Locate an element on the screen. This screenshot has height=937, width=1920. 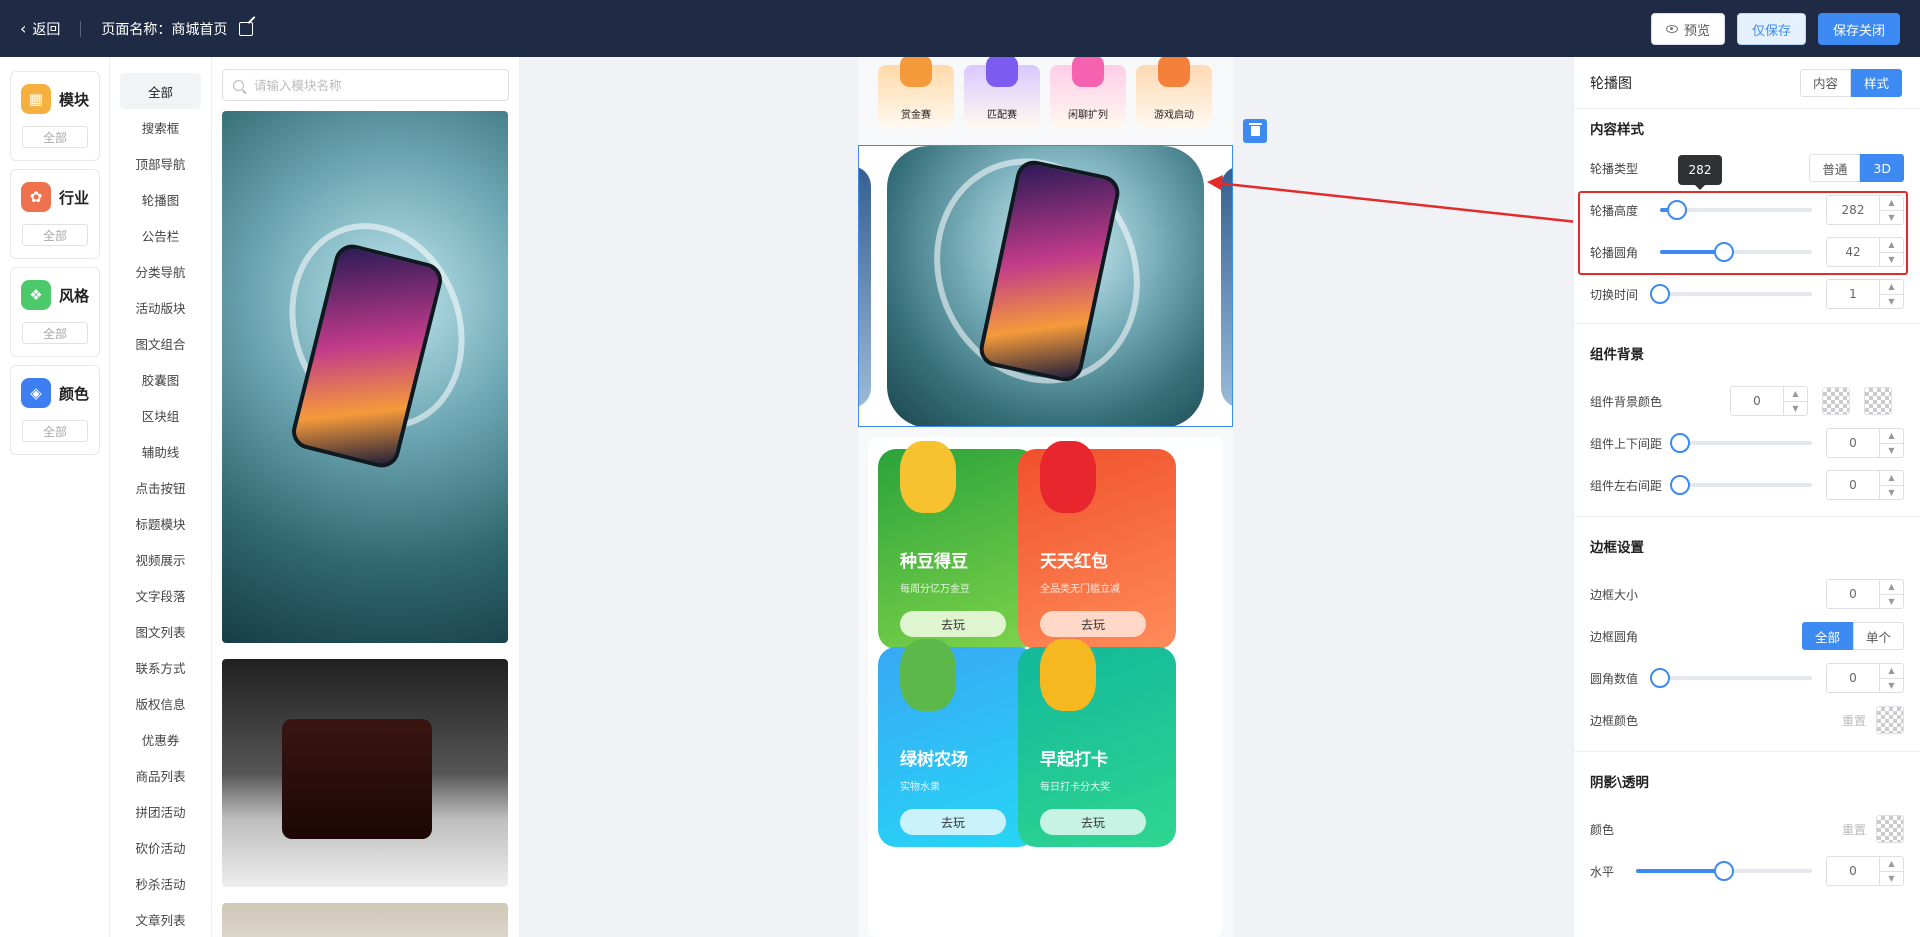
radius-single-option: 单个 is located at coordinates (1878, 636).